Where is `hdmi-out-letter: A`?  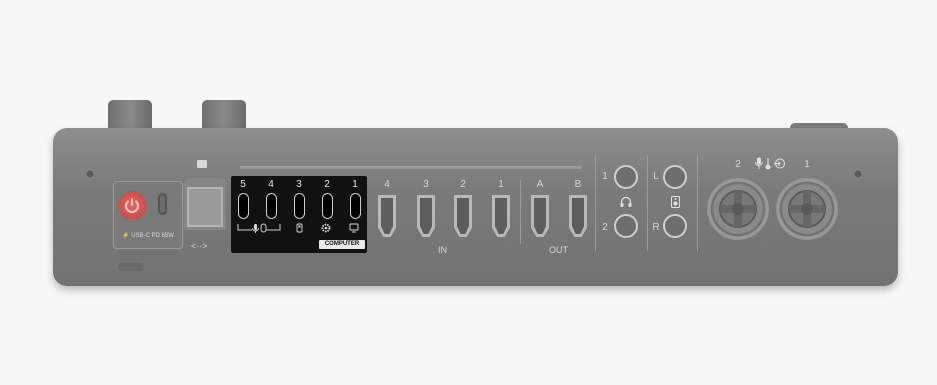
hdmi-out-letter: A is located at coordinates (540, 184).